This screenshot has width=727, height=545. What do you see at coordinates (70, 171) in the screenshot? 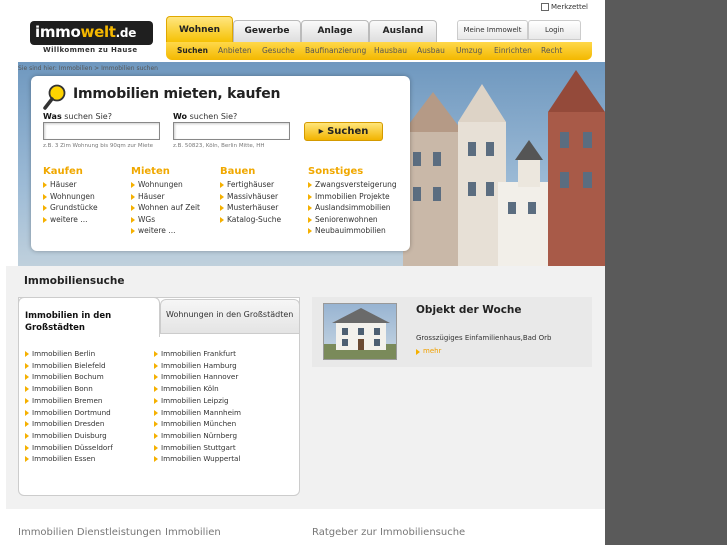
I see `column-heading: Kaufen` at bounding box center [70, 171].